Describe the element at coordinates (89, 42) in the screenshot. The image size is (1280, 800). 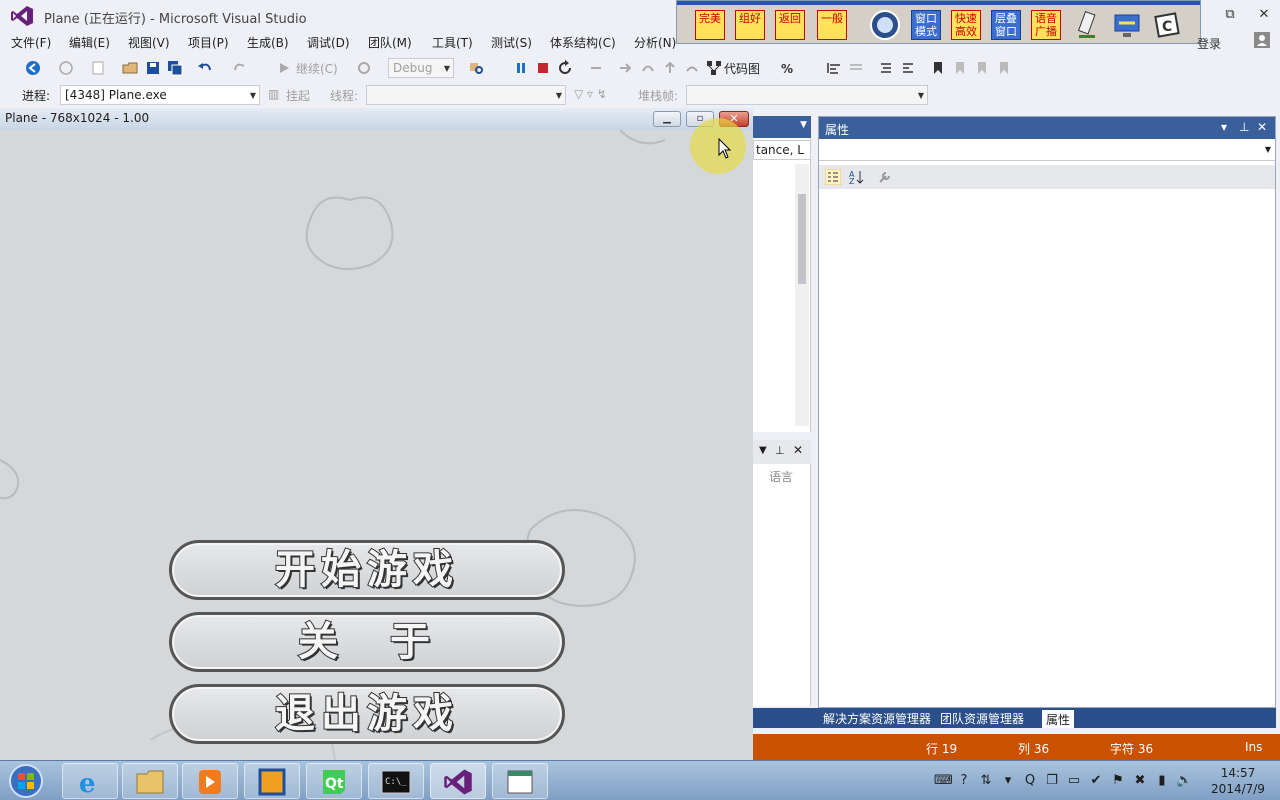
I see `menu-edit: 编辑(E)` at that location.